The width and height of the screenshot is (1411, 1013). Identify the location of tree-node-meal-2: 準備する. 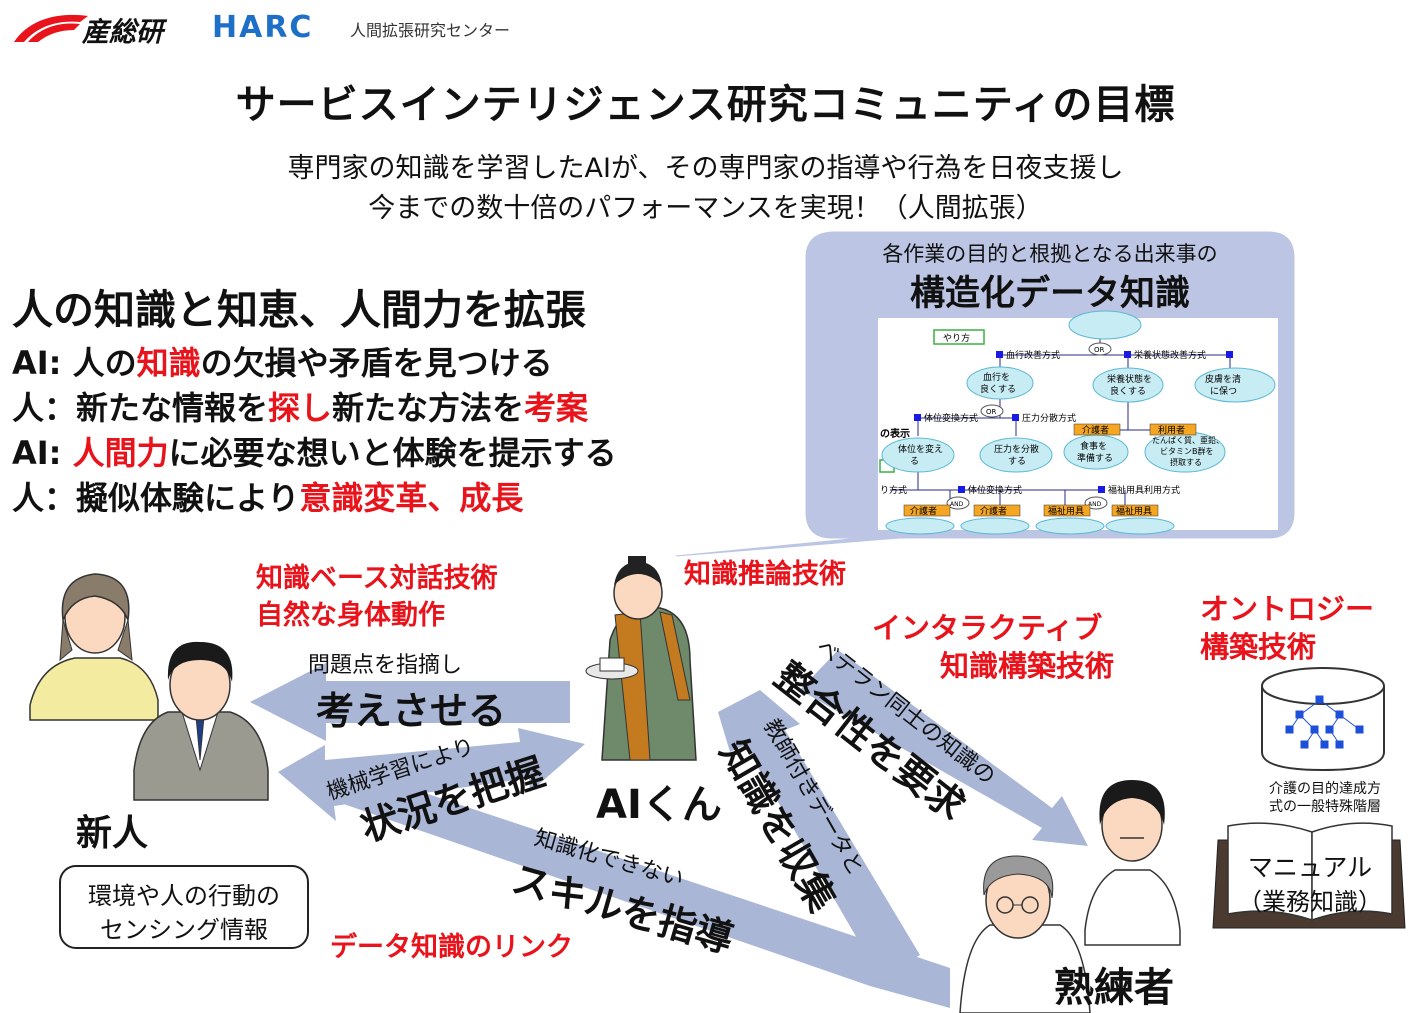
(1095, 458).